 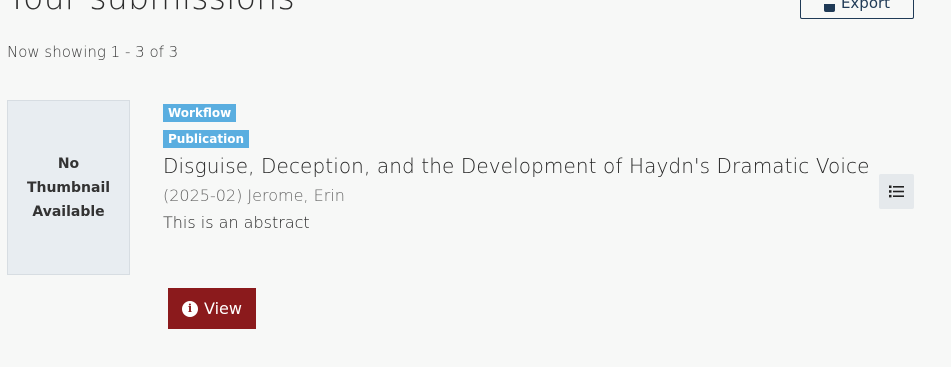 I want to click on view-label: View, so click(x=223, y=308).